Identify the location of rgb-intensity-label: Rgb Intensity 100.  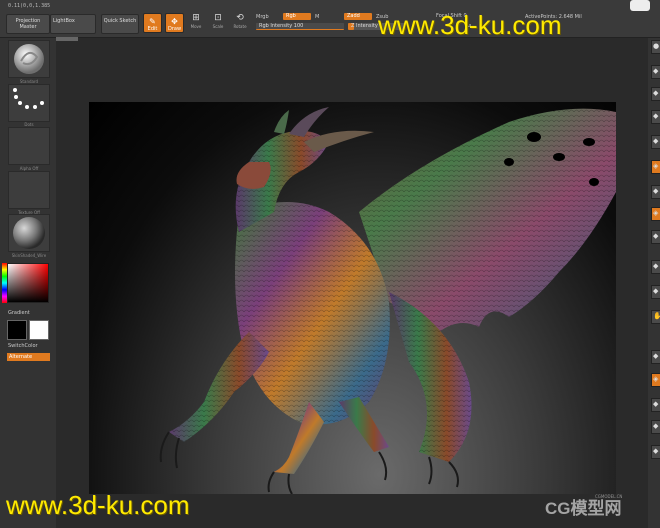
(281, 26).